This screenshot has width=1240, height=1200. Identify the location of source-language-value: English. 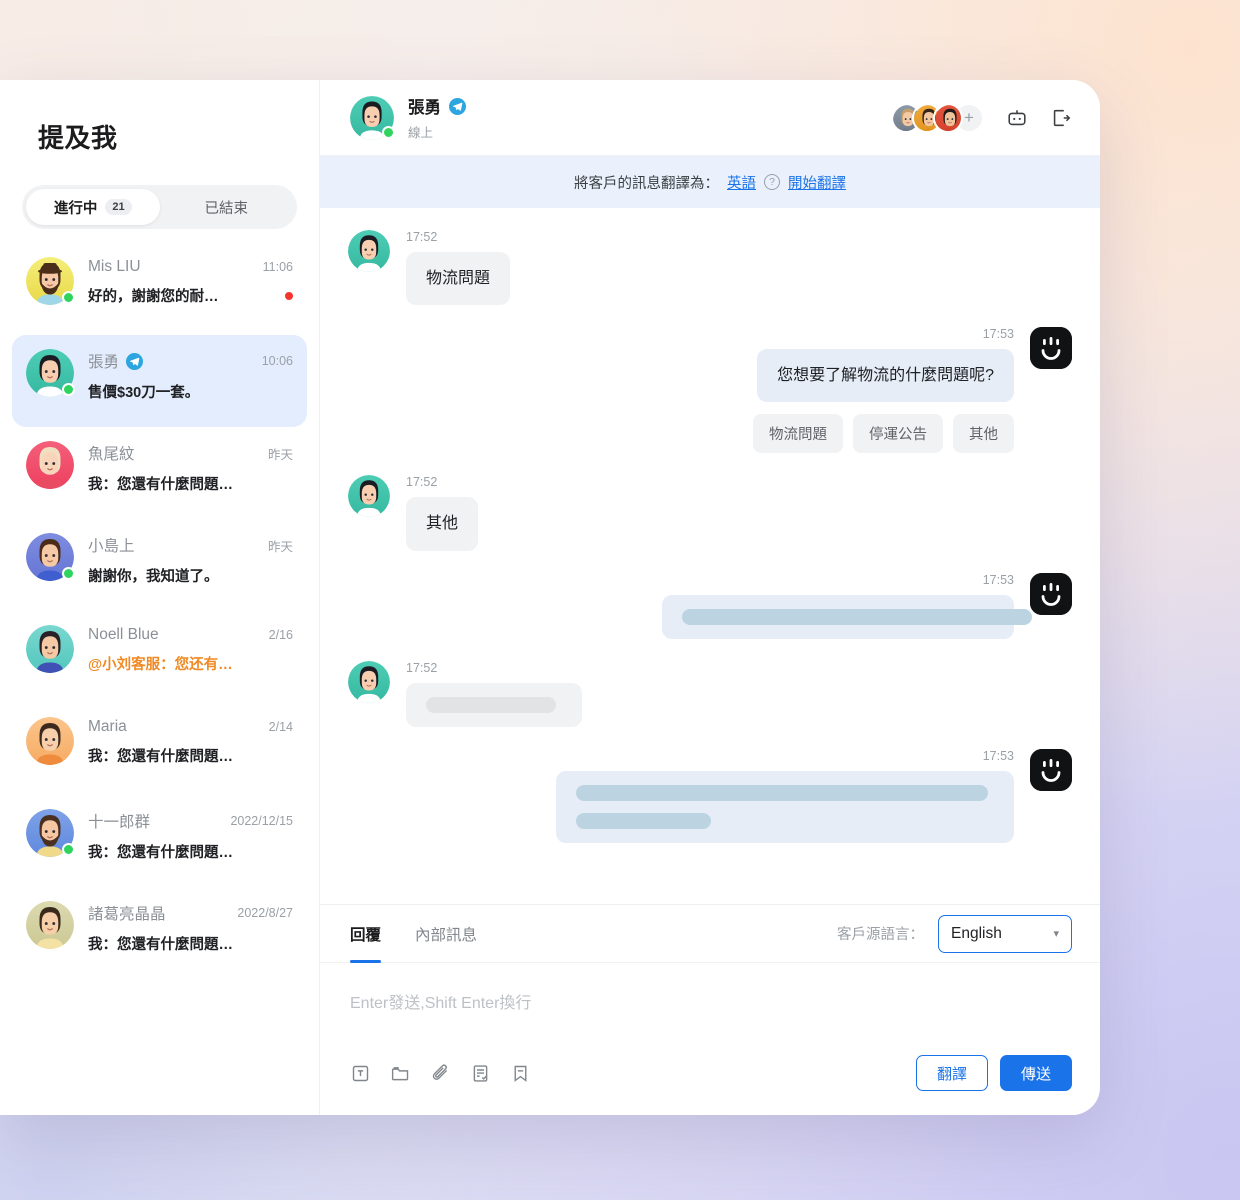
(976, 933).